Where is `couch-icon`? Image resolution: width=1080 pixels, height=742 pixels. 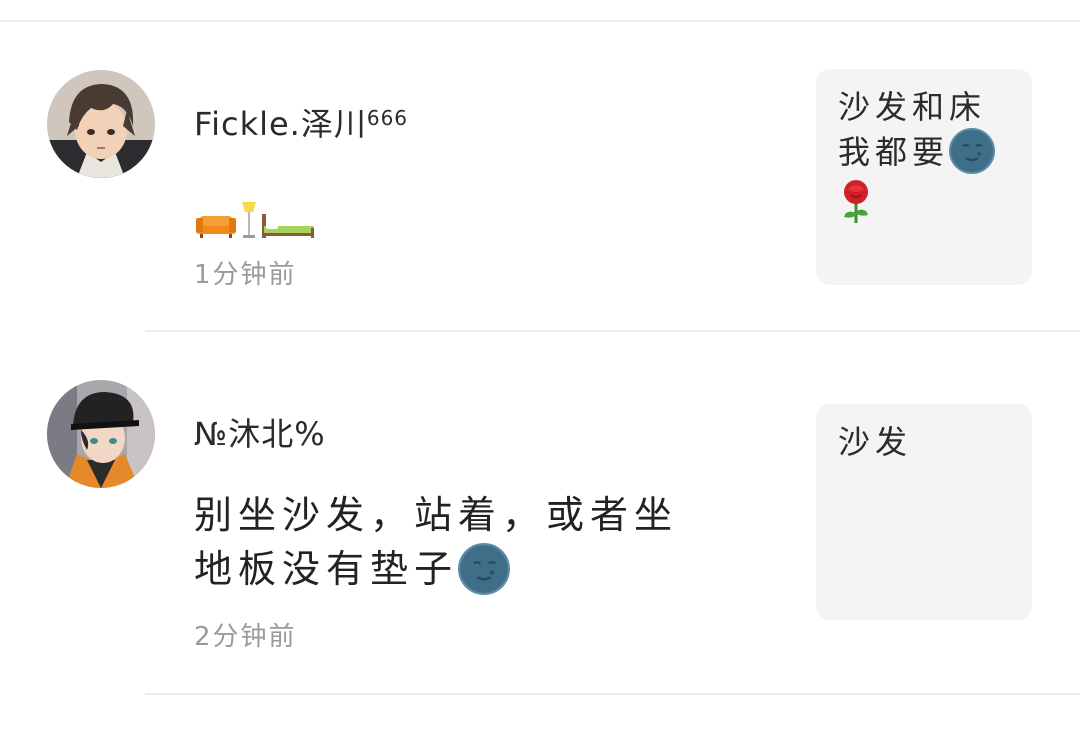 couch-icon is located at coordinates (216, 226).